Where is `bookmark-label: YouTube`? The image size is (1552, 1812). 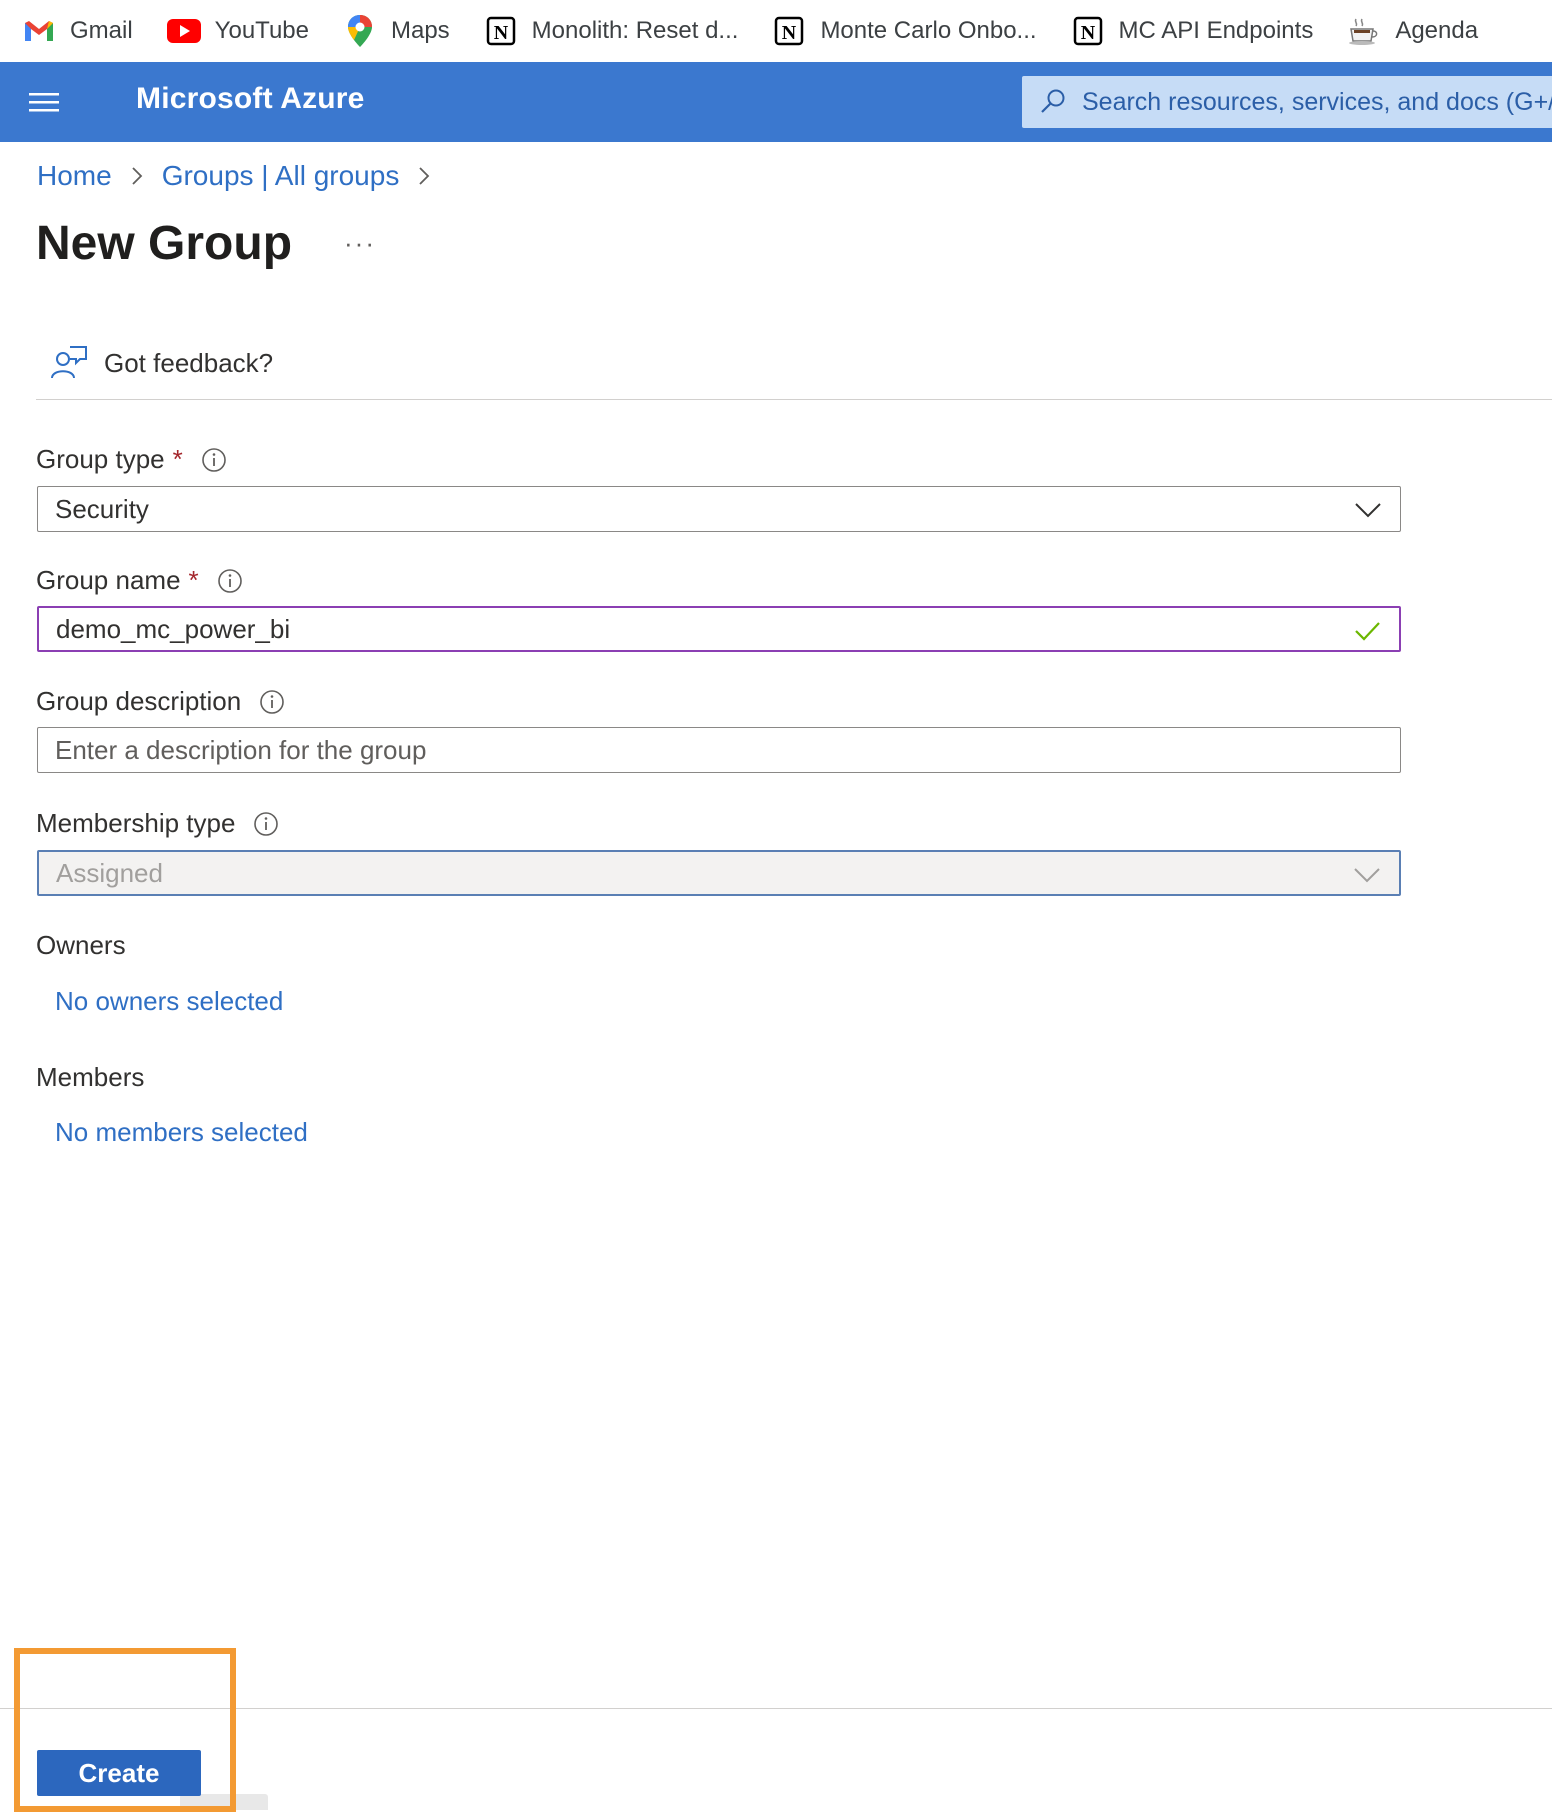
bookmark-label: YouTube is located at coordinates (261, 30).